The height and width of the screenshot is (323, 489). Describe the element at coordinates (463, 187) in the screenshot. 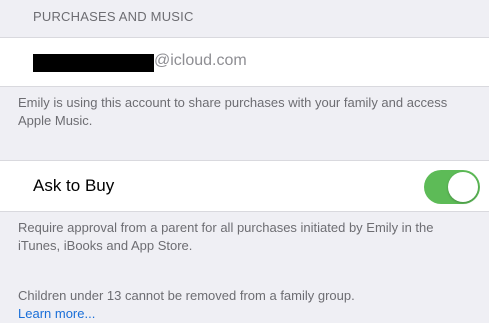

I see `toggle-knob` at that location.